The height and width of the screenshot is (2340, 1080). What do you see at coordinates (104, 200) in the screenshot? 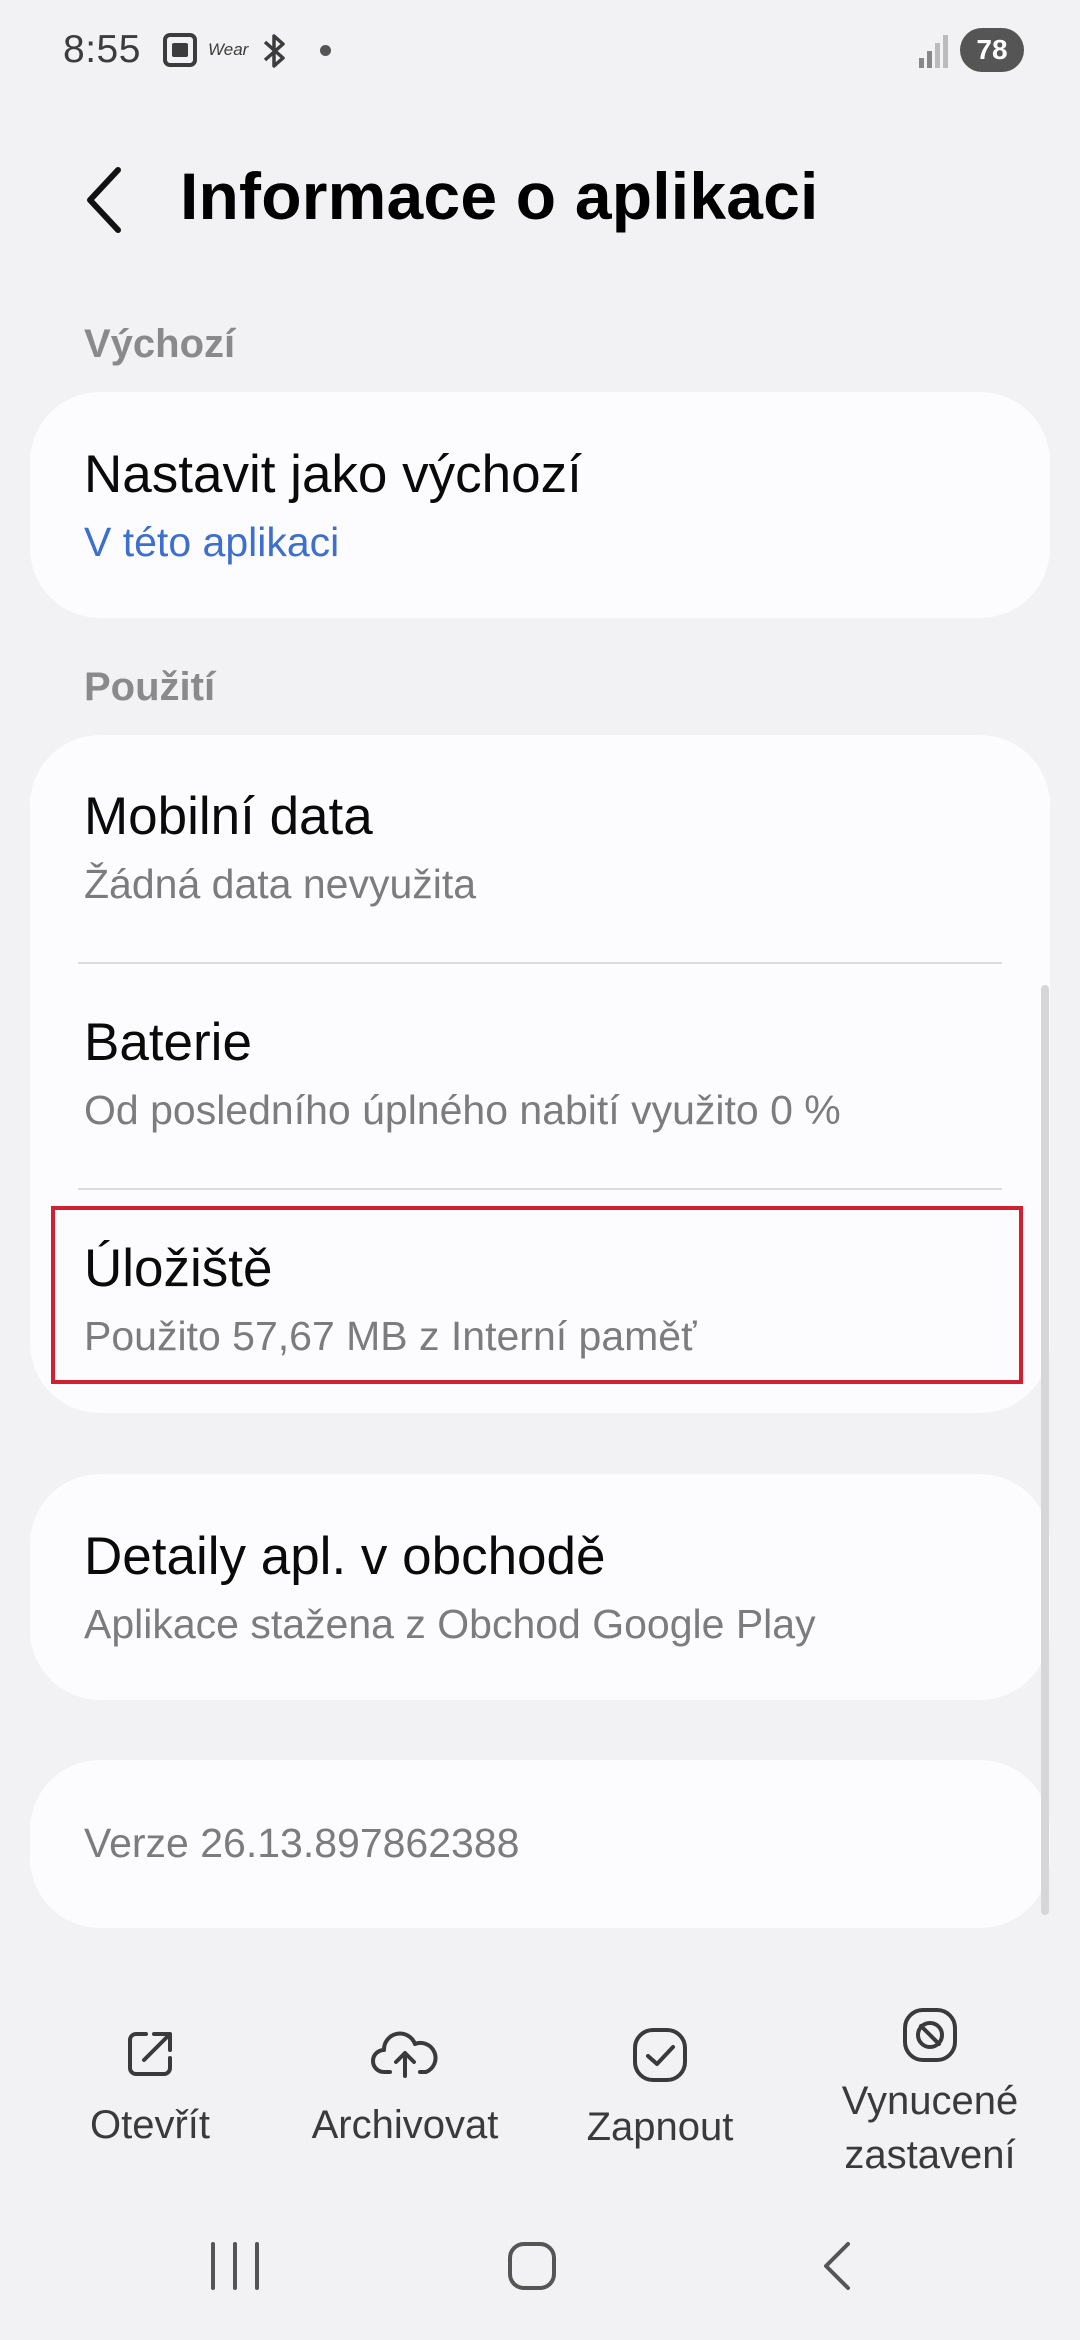
I see `chevron-left-icon` at bounding box center [104, 200].